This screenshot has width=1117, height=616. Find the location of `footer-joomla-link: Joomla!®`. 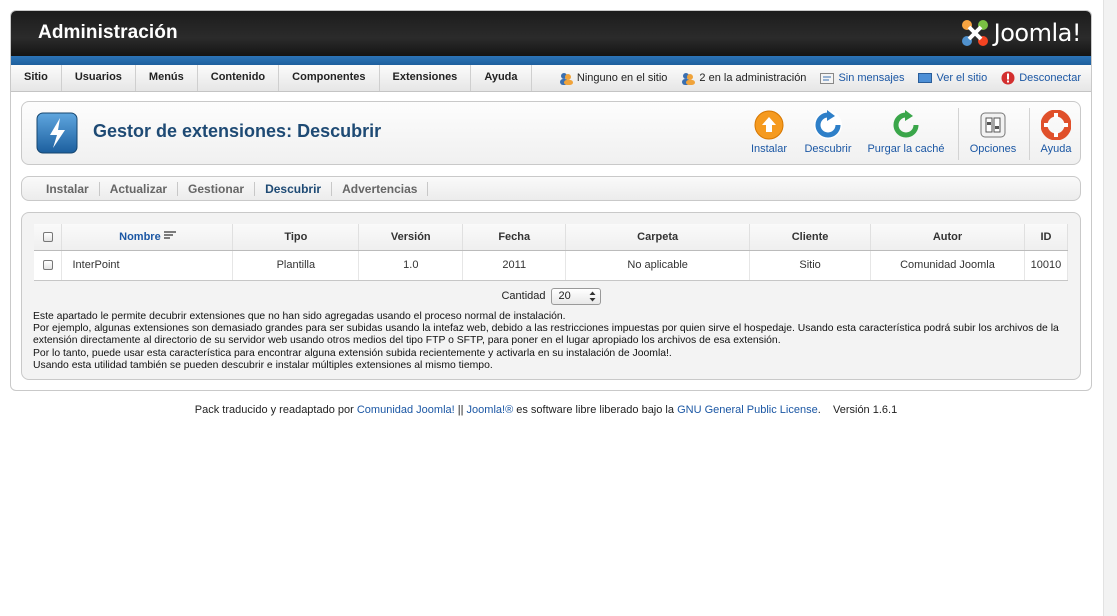

footer-joomla-link: Joomla!® is located at coordinates (490, 410).